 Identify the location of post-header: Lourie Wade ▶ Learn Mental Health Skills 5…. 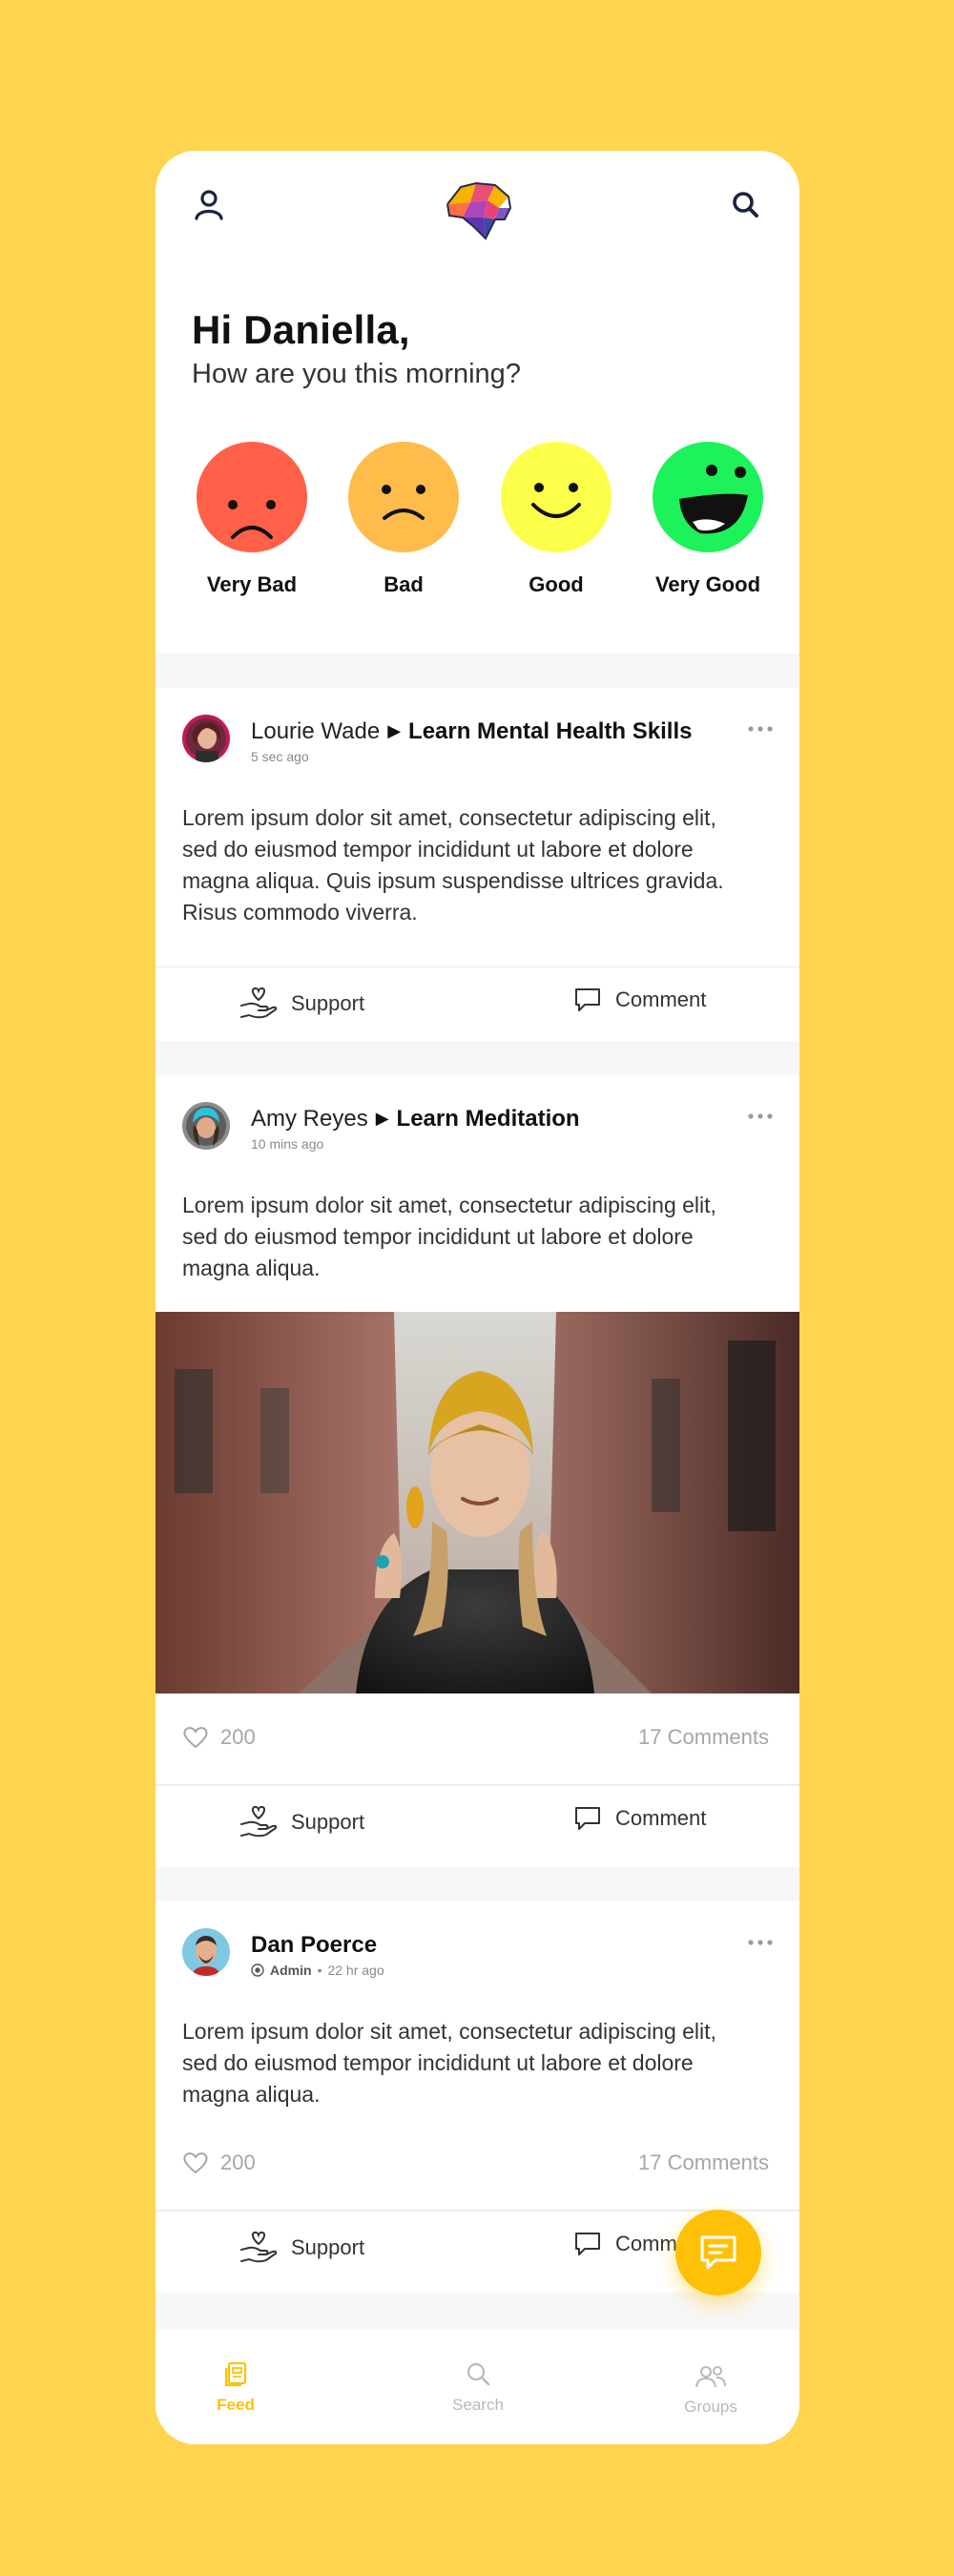
(478, 743).